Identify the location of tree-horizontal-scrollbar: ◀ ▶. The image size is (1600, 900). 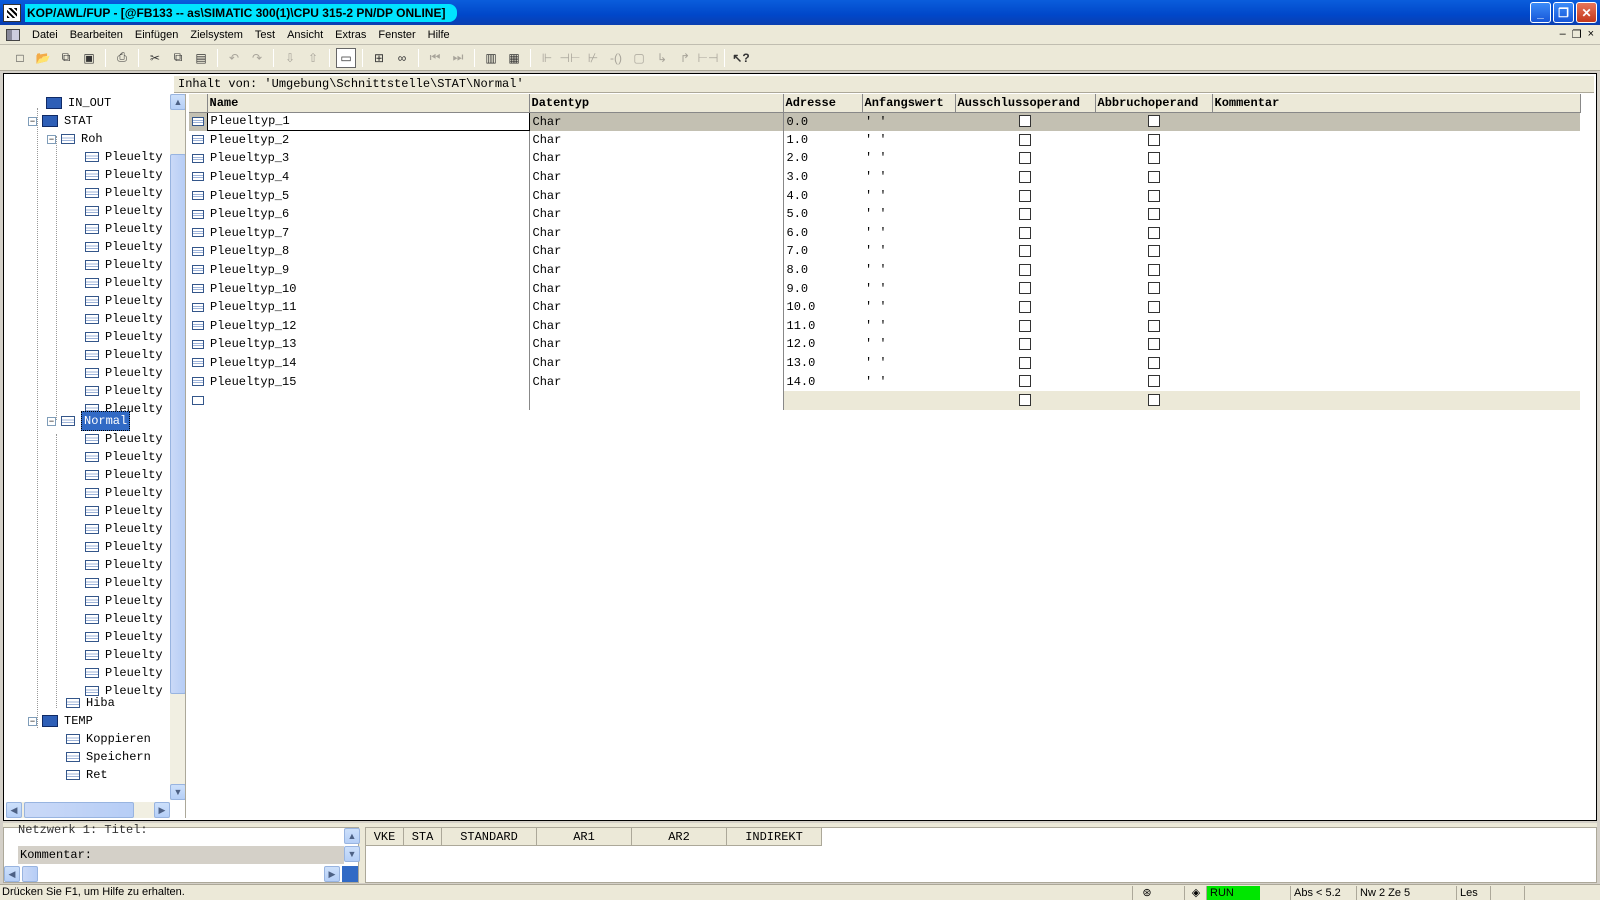
(88, 810).